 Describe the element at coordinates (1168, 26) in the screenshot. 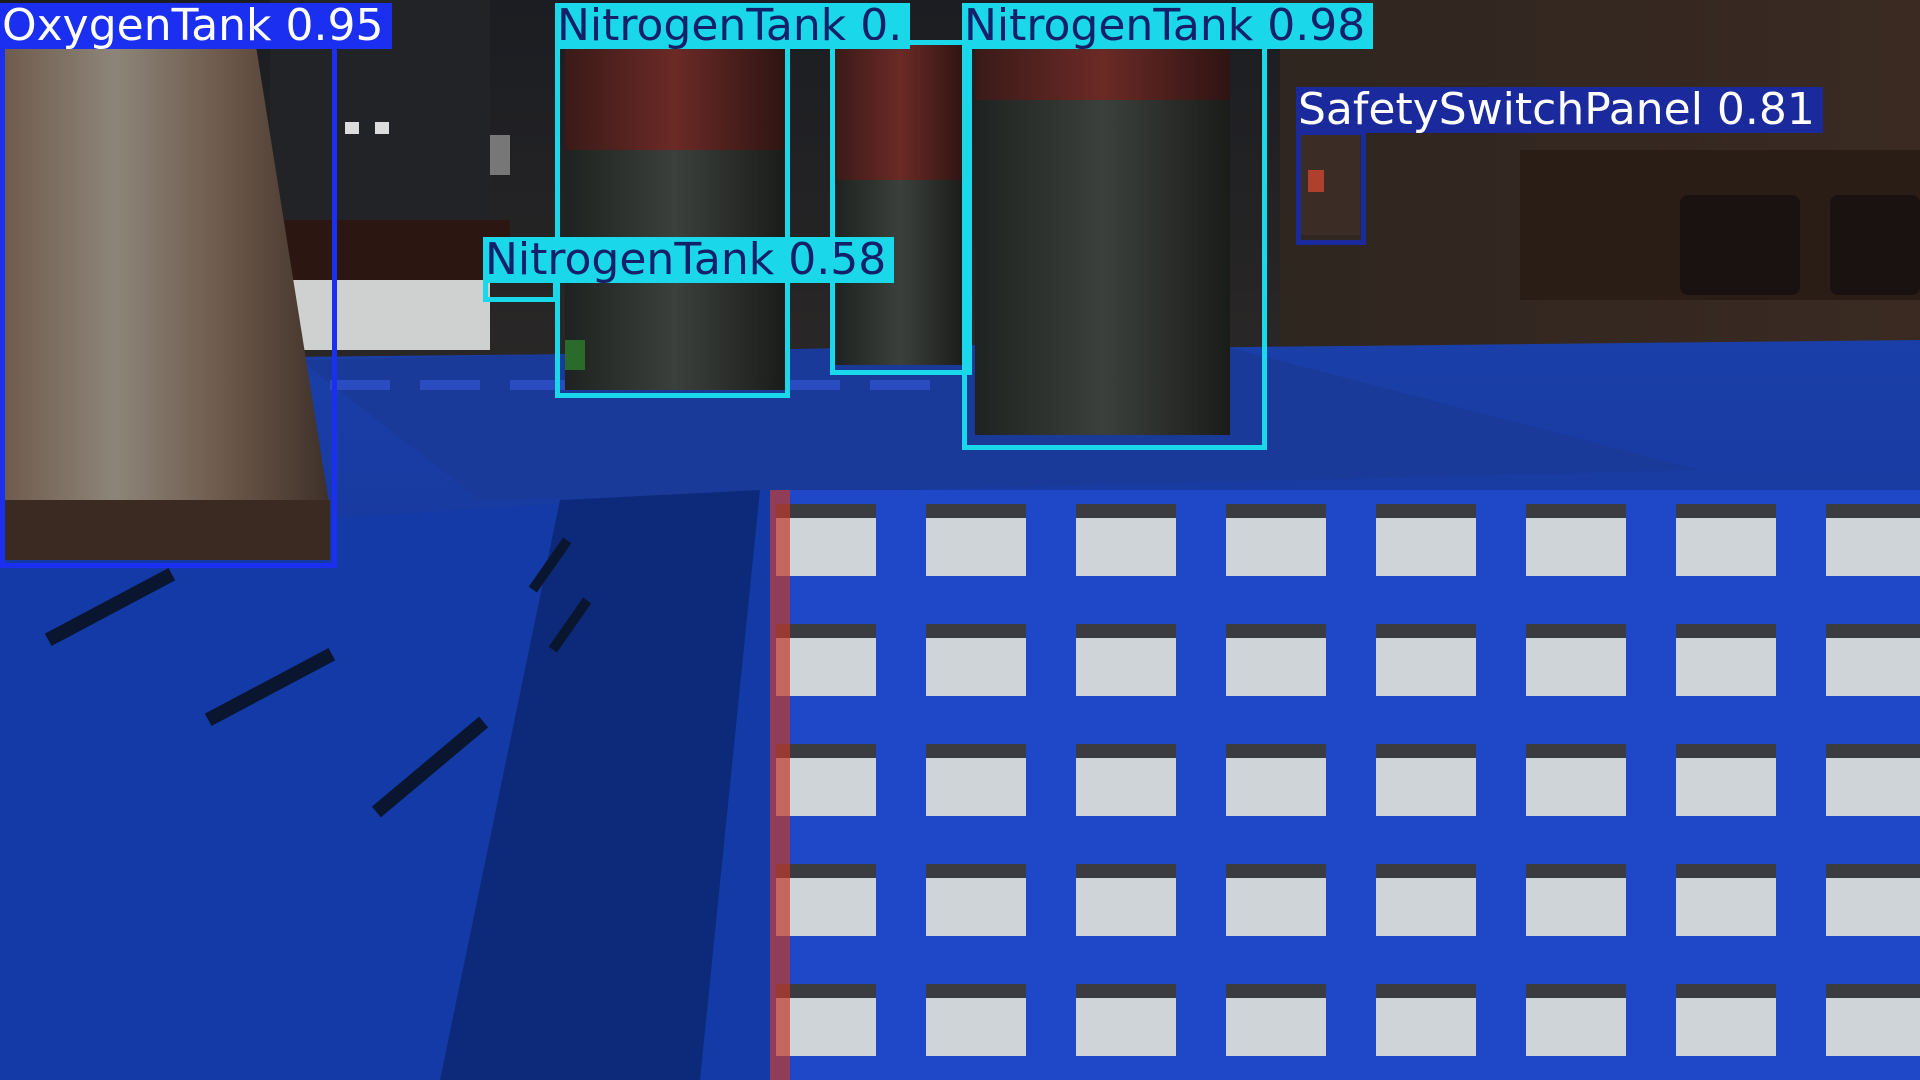

I see `detection-label: NitrogenTank 0.98` at that location.